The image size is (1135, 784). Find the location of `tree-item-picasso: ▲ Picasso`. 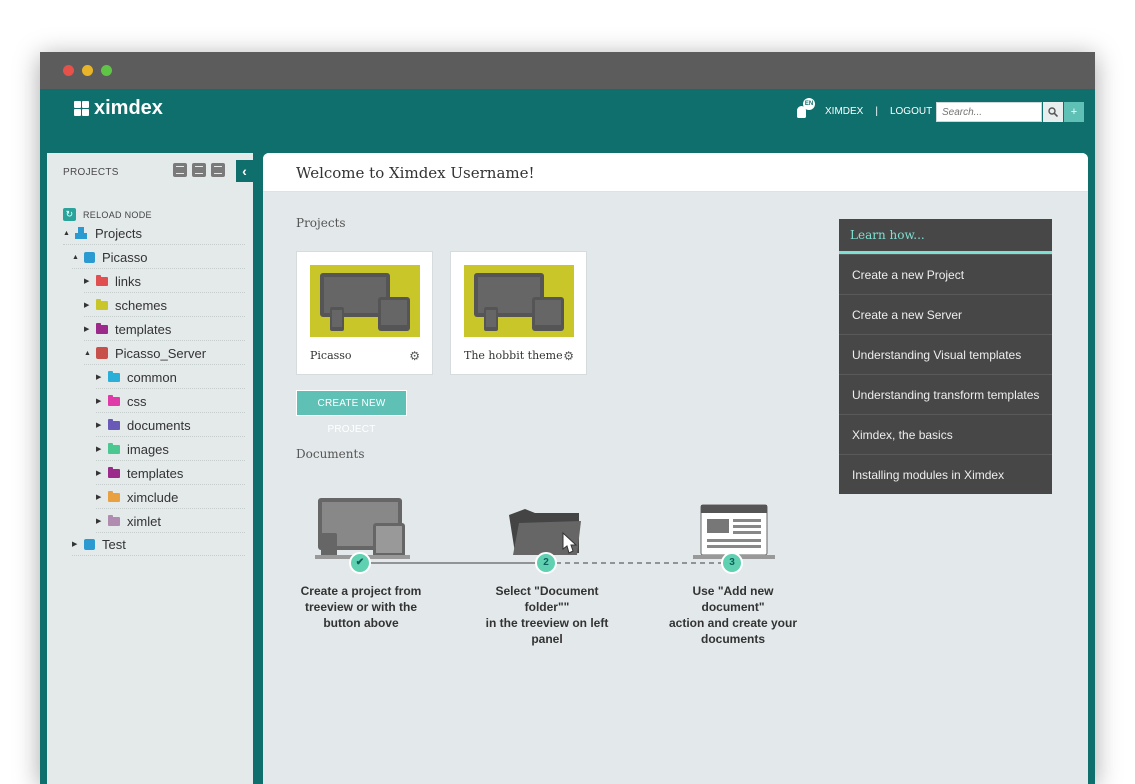

tree-item-picasso: ▲ Picasso is located at coordinates (158, 257).